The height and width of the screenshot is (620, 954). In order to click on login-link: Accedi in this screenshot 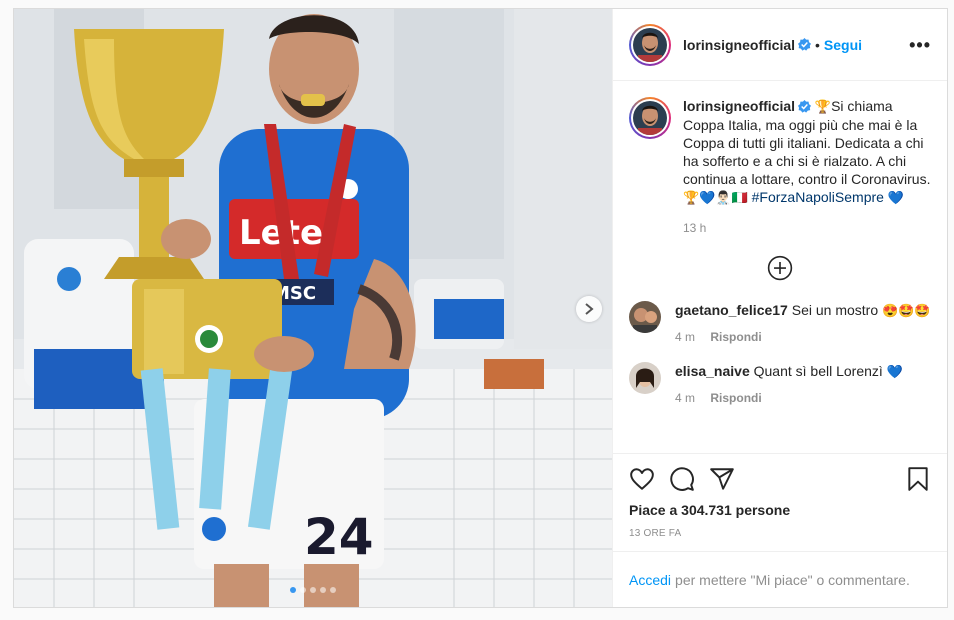, I will do `click(650, 580)`.